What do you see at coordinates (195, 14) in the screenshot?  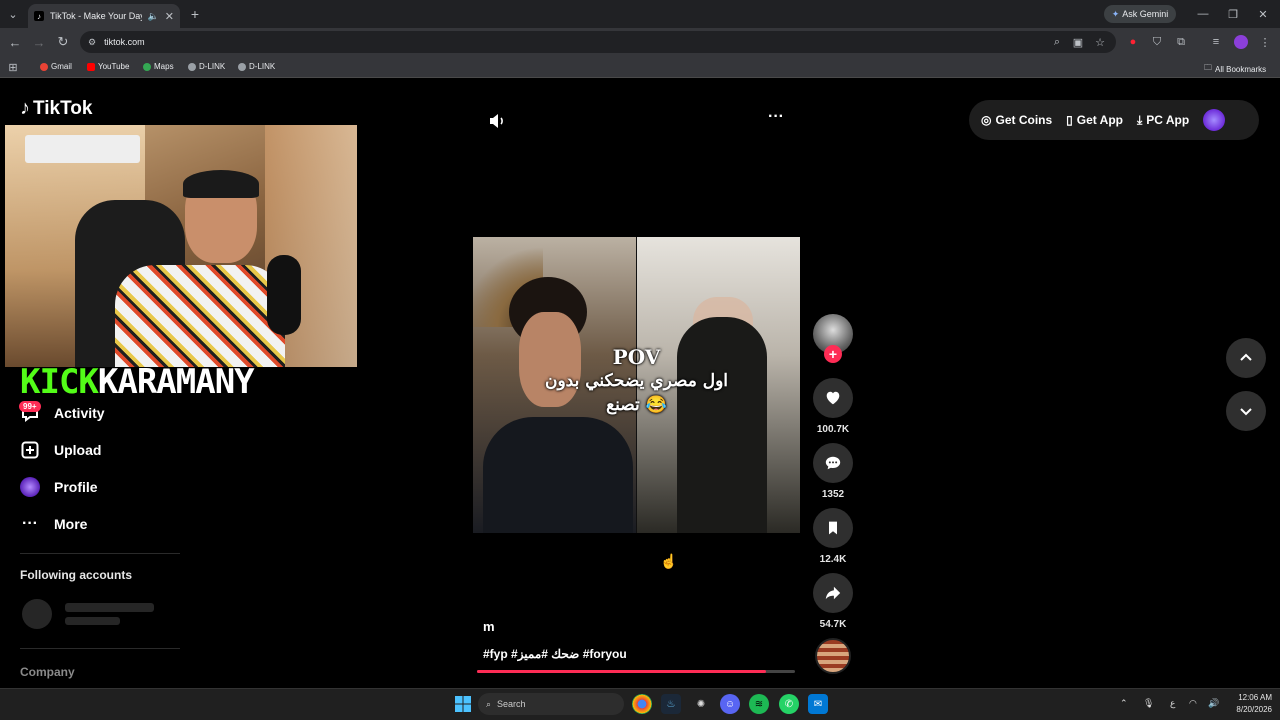 I see `new-tab-button: +` at bounding box center [195, 14].